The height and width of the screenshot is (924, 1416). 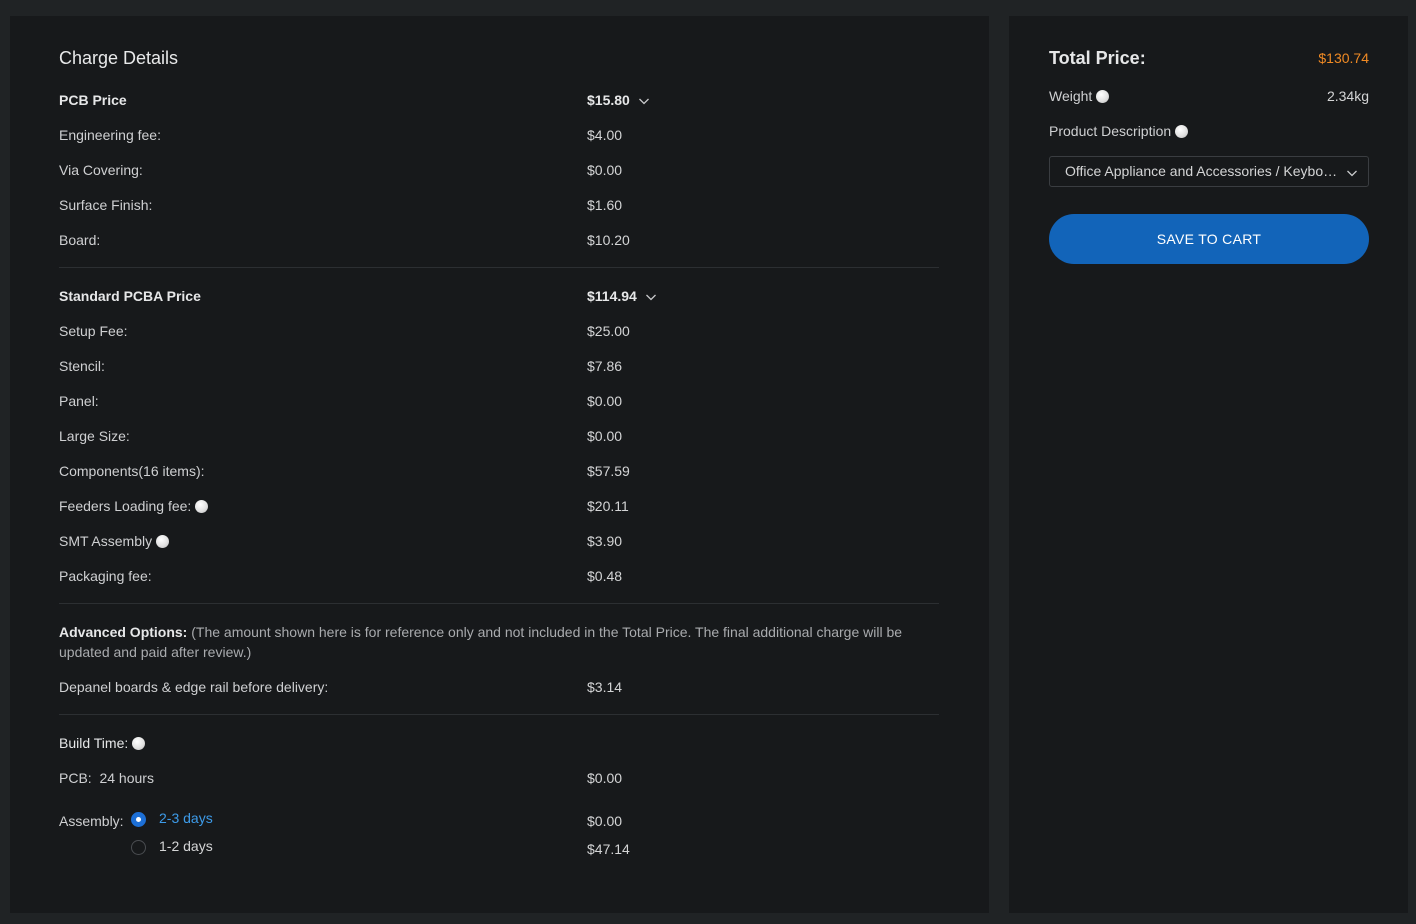 I want to click on assembly-option-value: $0.00, so click(x=605, y=821).